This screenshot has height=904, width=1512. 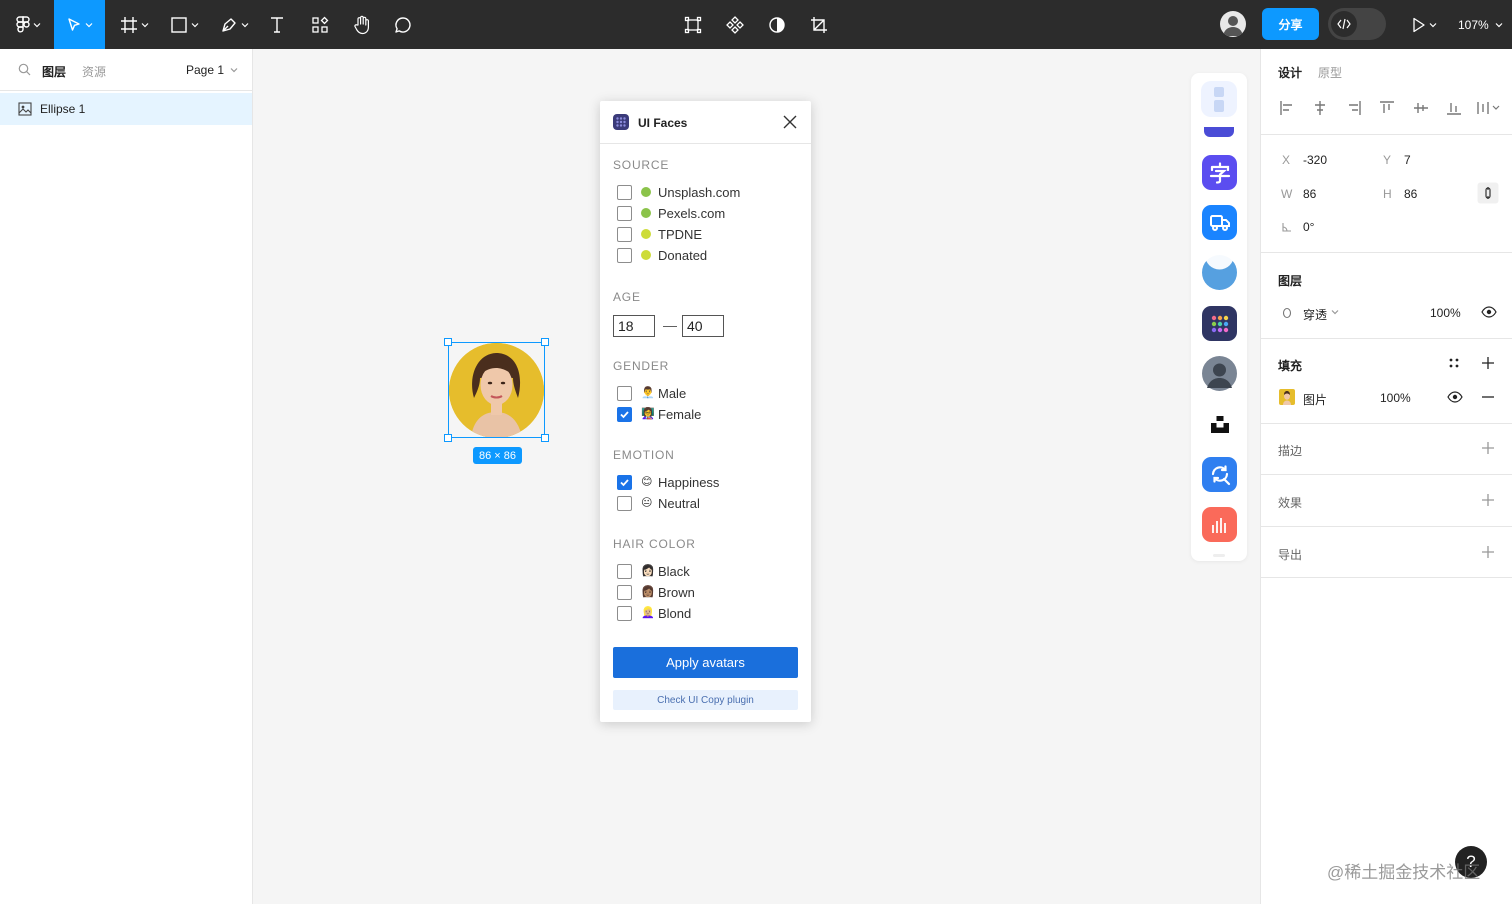 I want to click on dock-plugin-ui-faces, so click(x=1219, y=323).